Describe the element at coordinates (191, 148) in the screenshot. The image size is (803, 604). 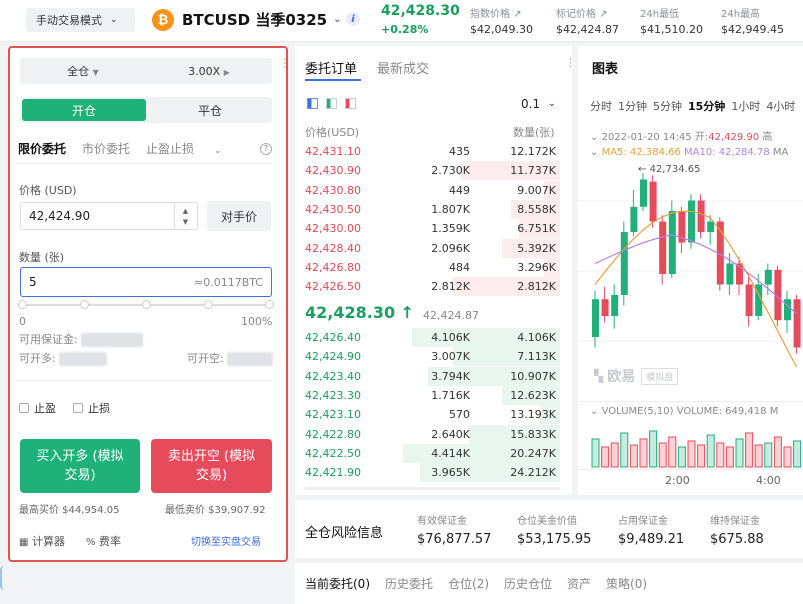
I see `tab-tp-sl: 止盈止损 ⌄` at that location.